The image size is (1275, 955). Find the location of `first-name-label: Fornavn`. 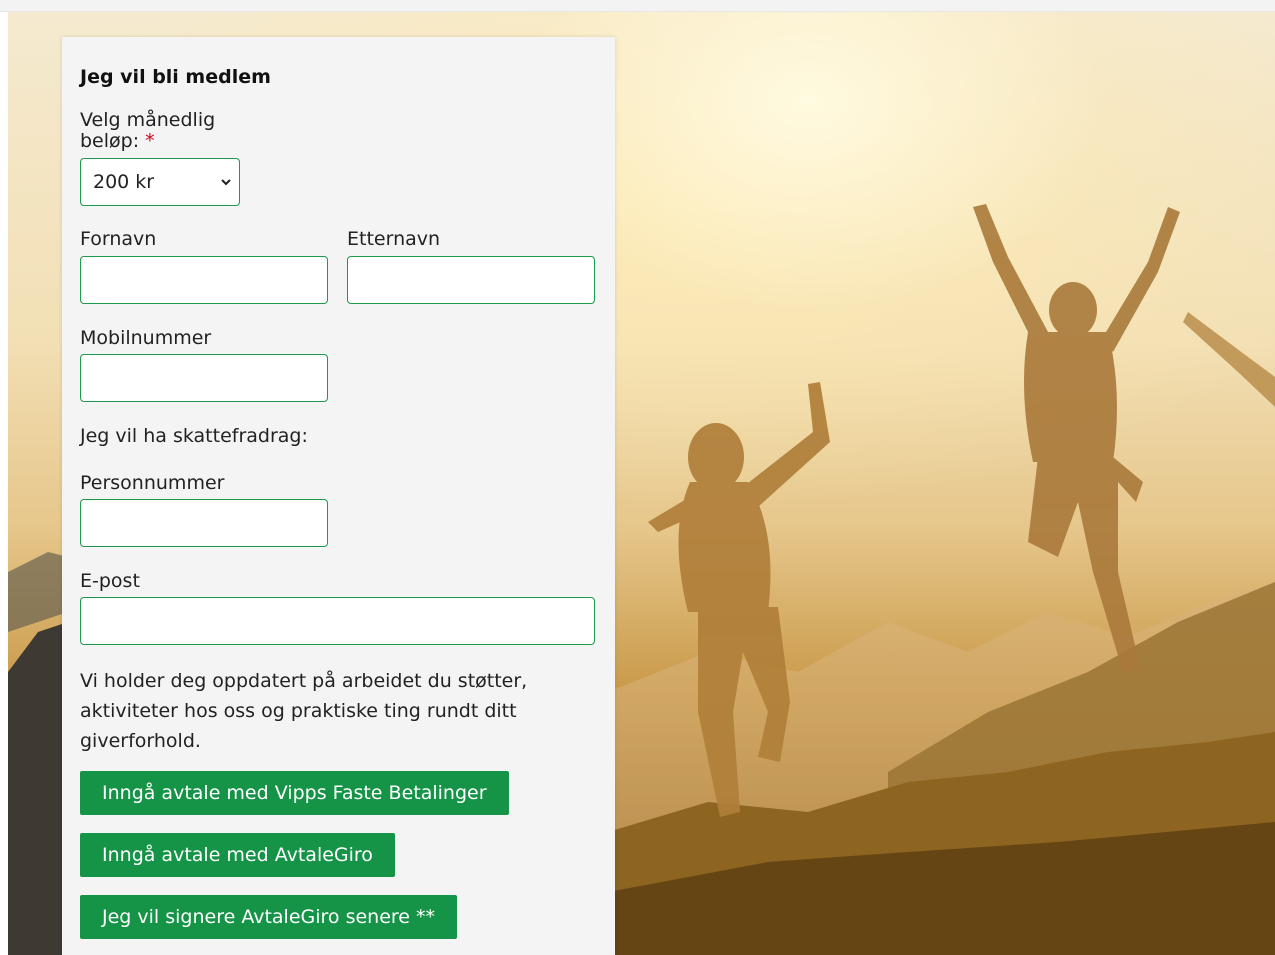

first-name-label: Fornavn is located at coordinates (118, 239).